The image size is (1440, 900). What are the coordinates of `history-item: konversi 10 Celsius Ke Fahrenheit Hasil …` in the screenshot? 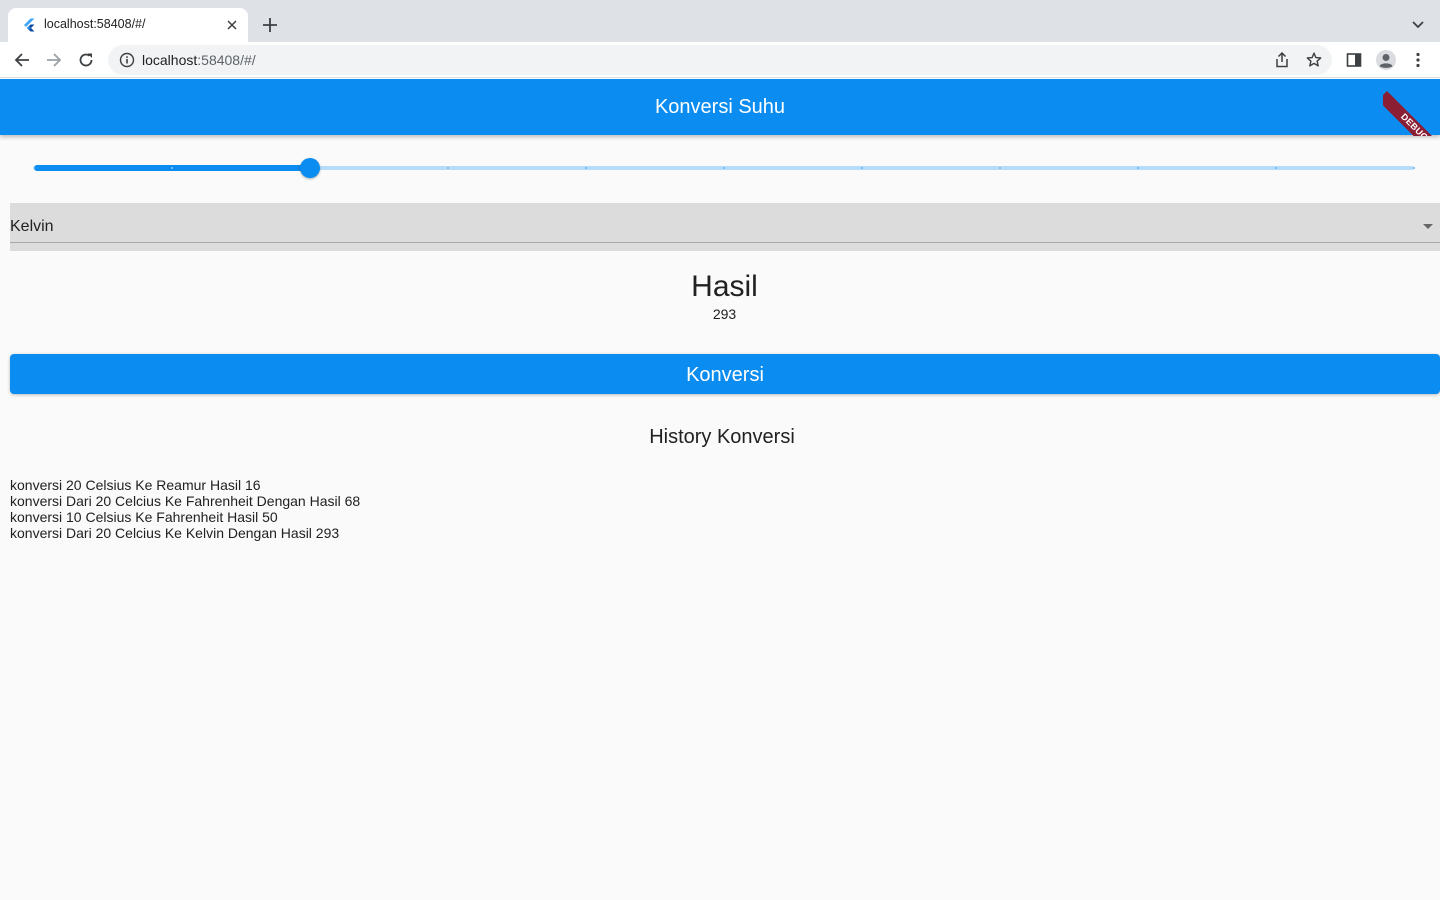 It's located at (144, 517).